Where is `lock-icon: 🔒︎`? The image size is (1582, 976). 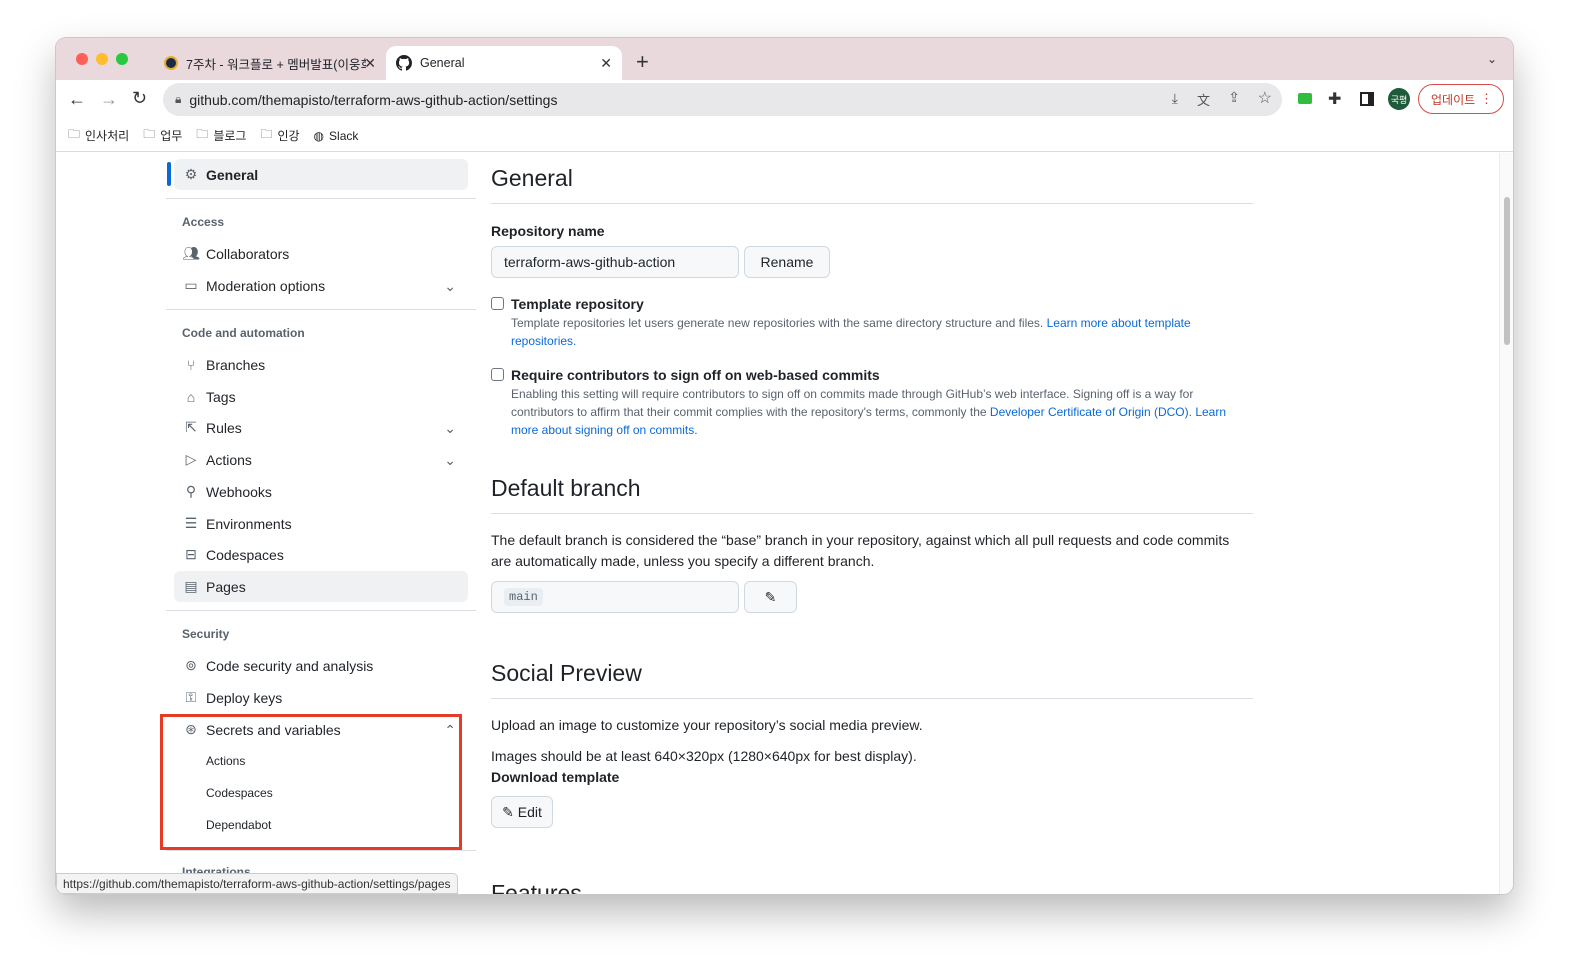
lock-icon: 🔒︎ is located at coordinates (178, 99).